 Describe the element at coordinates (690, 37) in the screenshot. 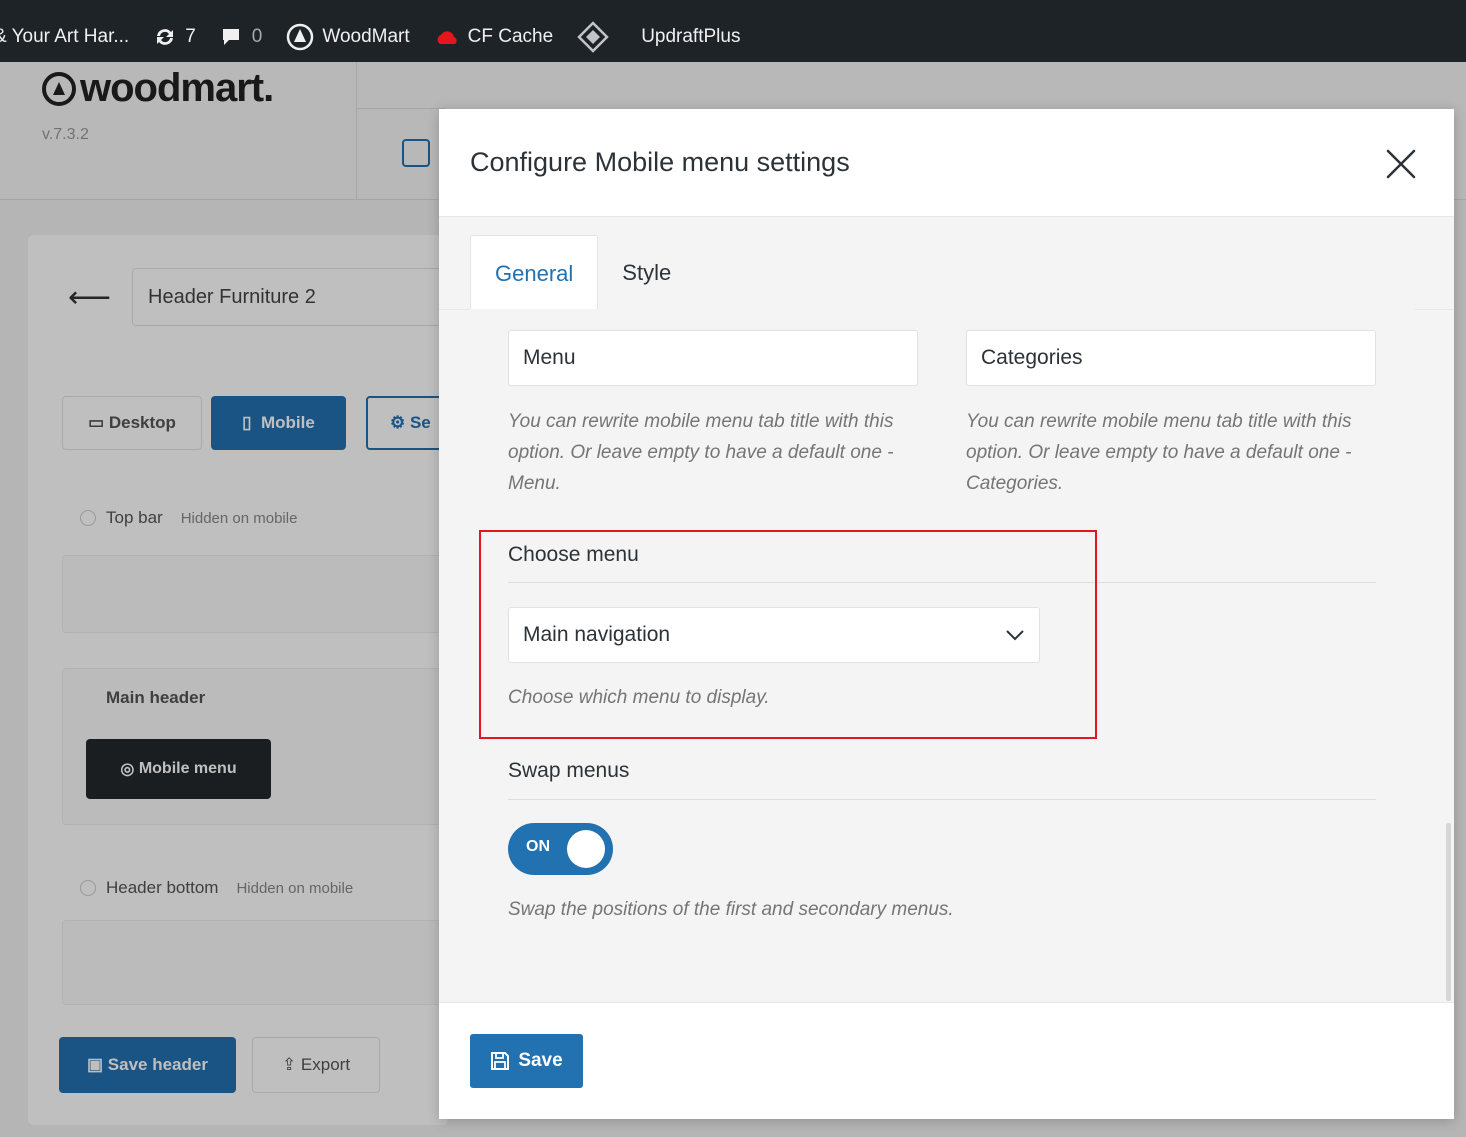

I see `updraftplus-link: UpdraftPlus` at that location.